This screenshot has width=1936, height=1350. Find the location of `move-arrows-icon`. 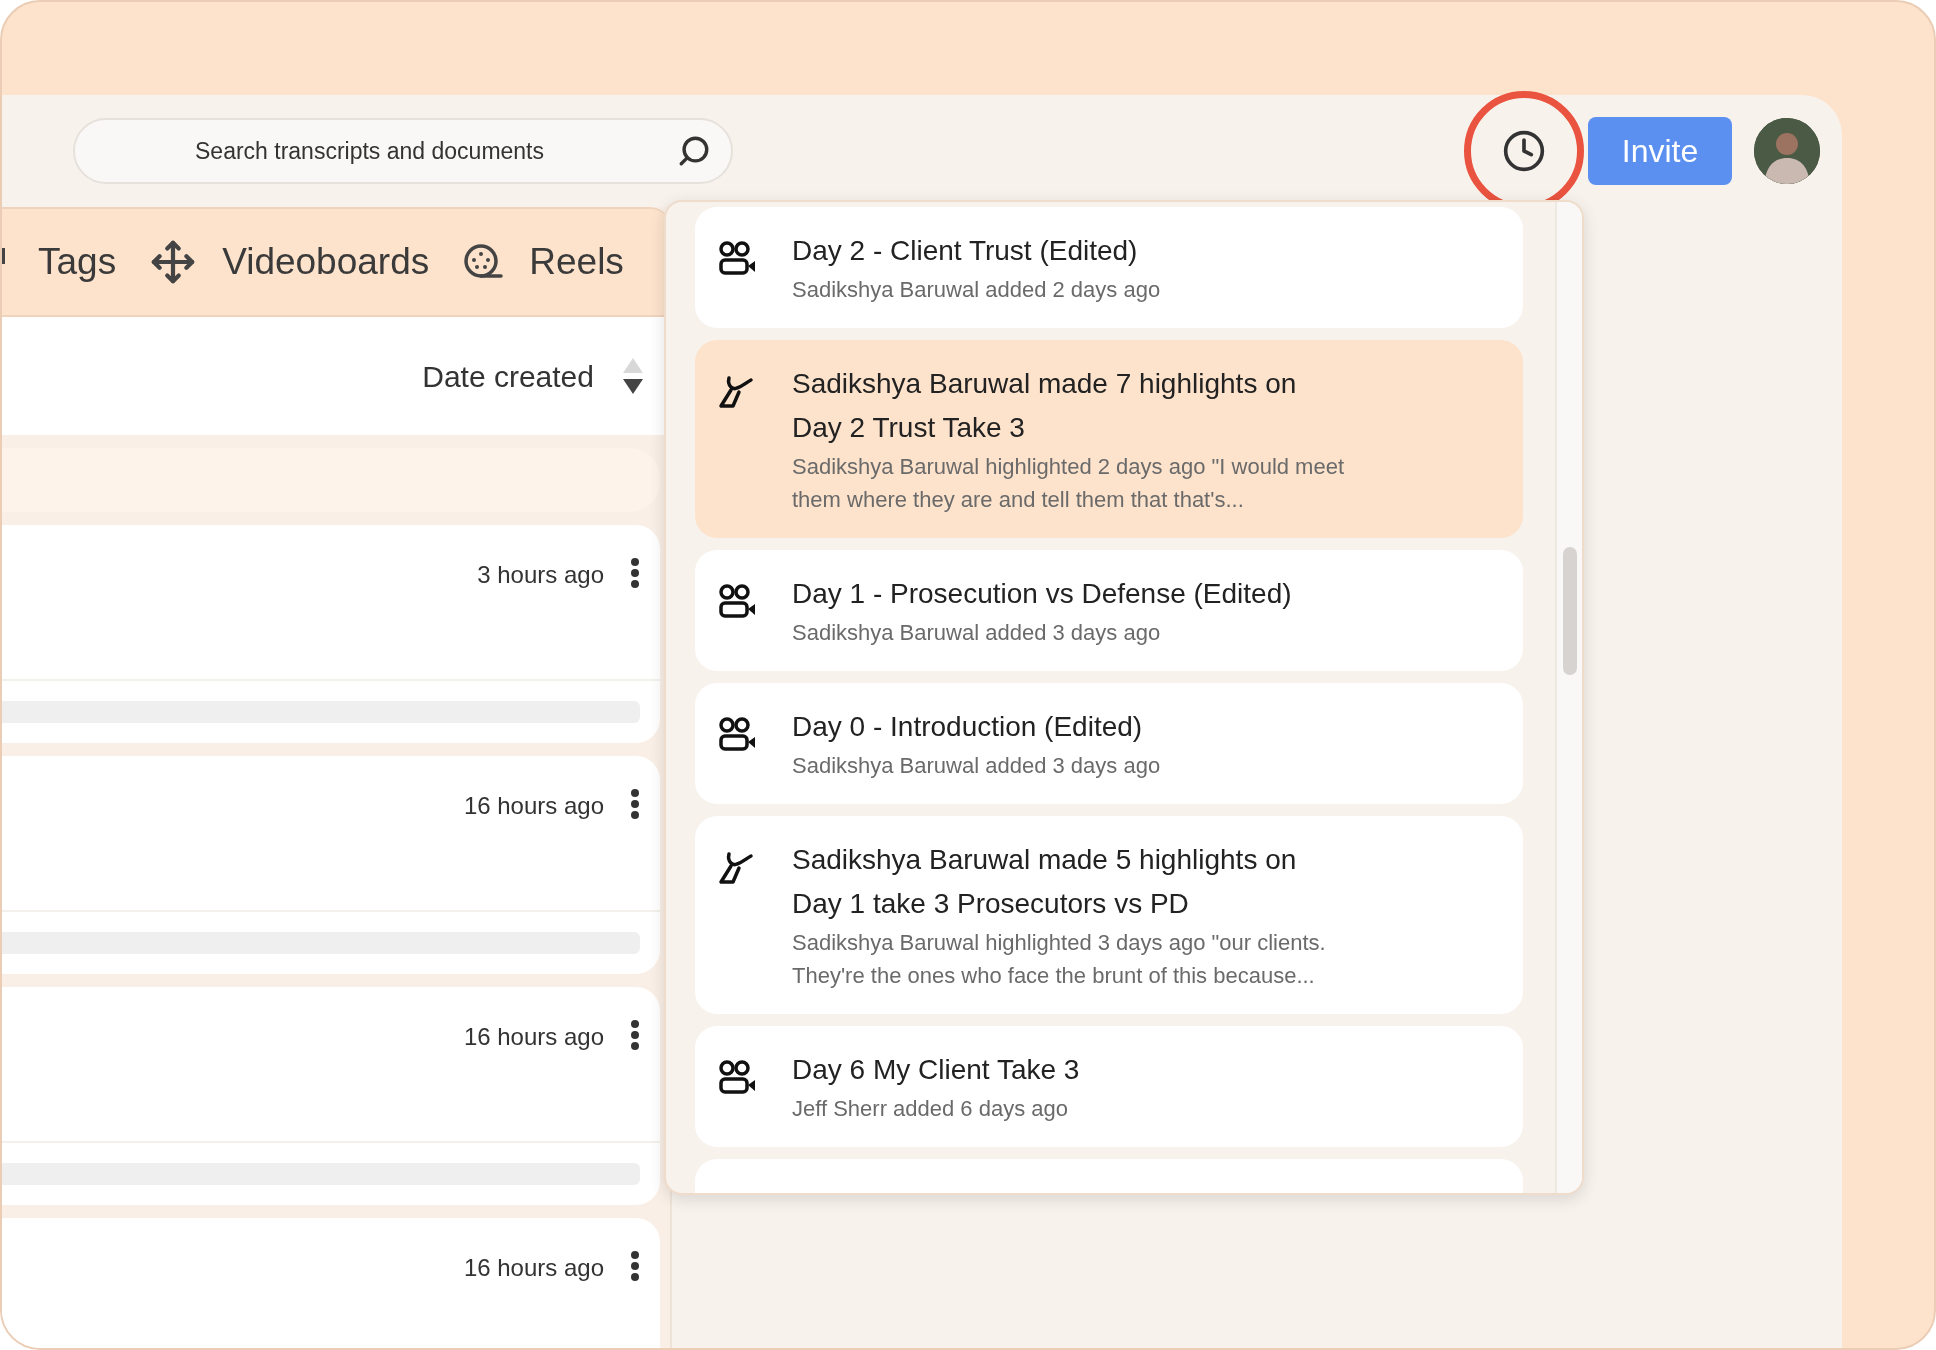

move-arrows-icon is located at coordinates (173, 262).